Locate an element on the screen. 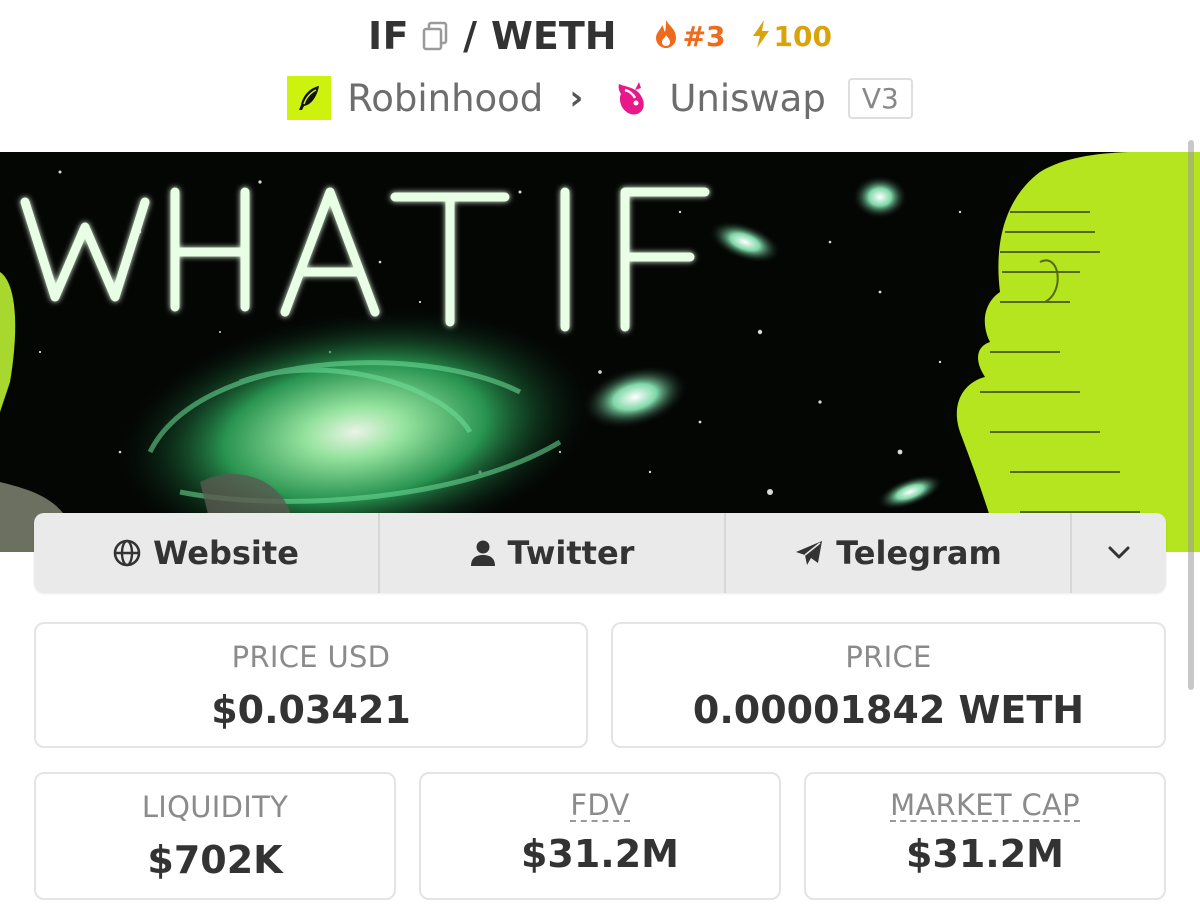 The image size is (1200, 905). liquidity-value: $702K is located at coordinates (215, 860).